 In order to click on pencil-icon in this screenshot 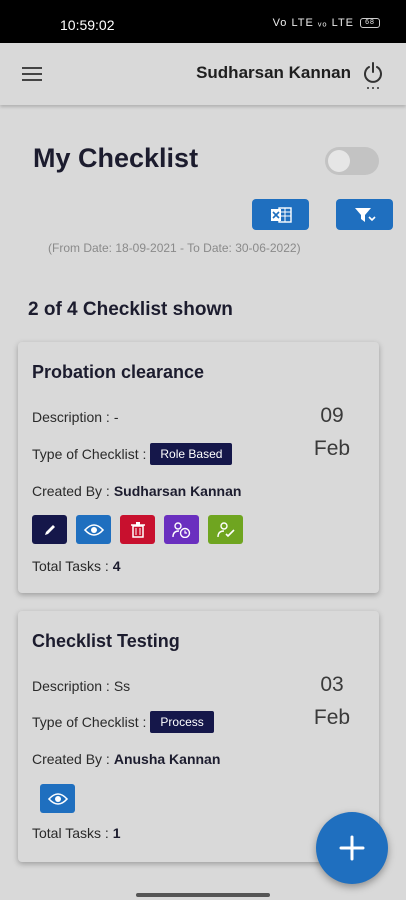, I will do `click(49, 529)`.